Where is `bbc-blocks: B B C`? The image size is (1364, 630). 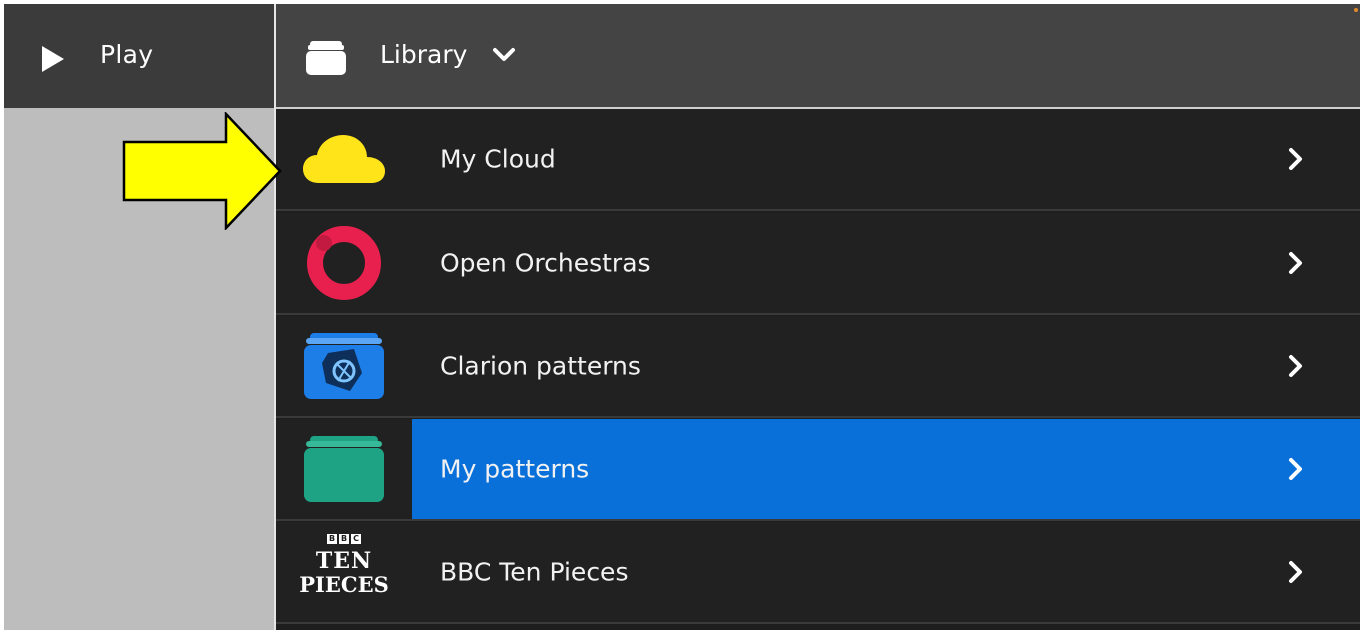
bbc-blocks: B B C is located at coordinates (344, 539).